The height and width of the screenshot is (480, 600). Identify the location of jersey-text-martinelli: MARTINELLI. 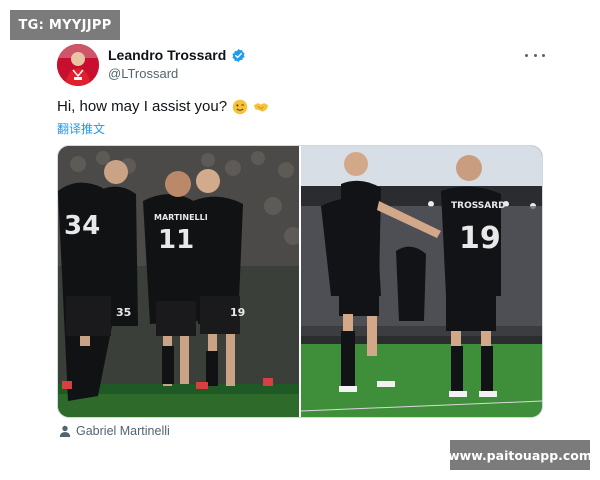
(181, 217).